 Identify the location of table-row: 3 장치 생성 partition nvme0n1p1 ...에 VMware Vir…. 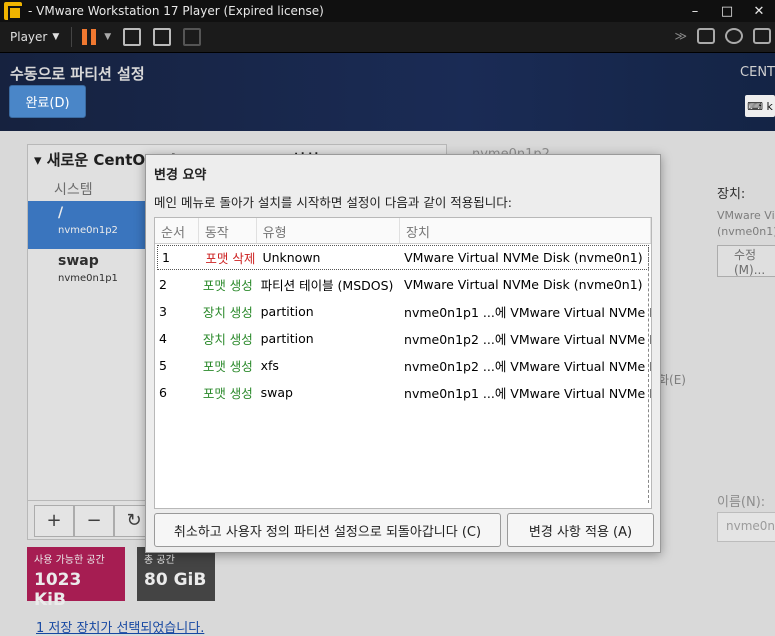
(403, 311).